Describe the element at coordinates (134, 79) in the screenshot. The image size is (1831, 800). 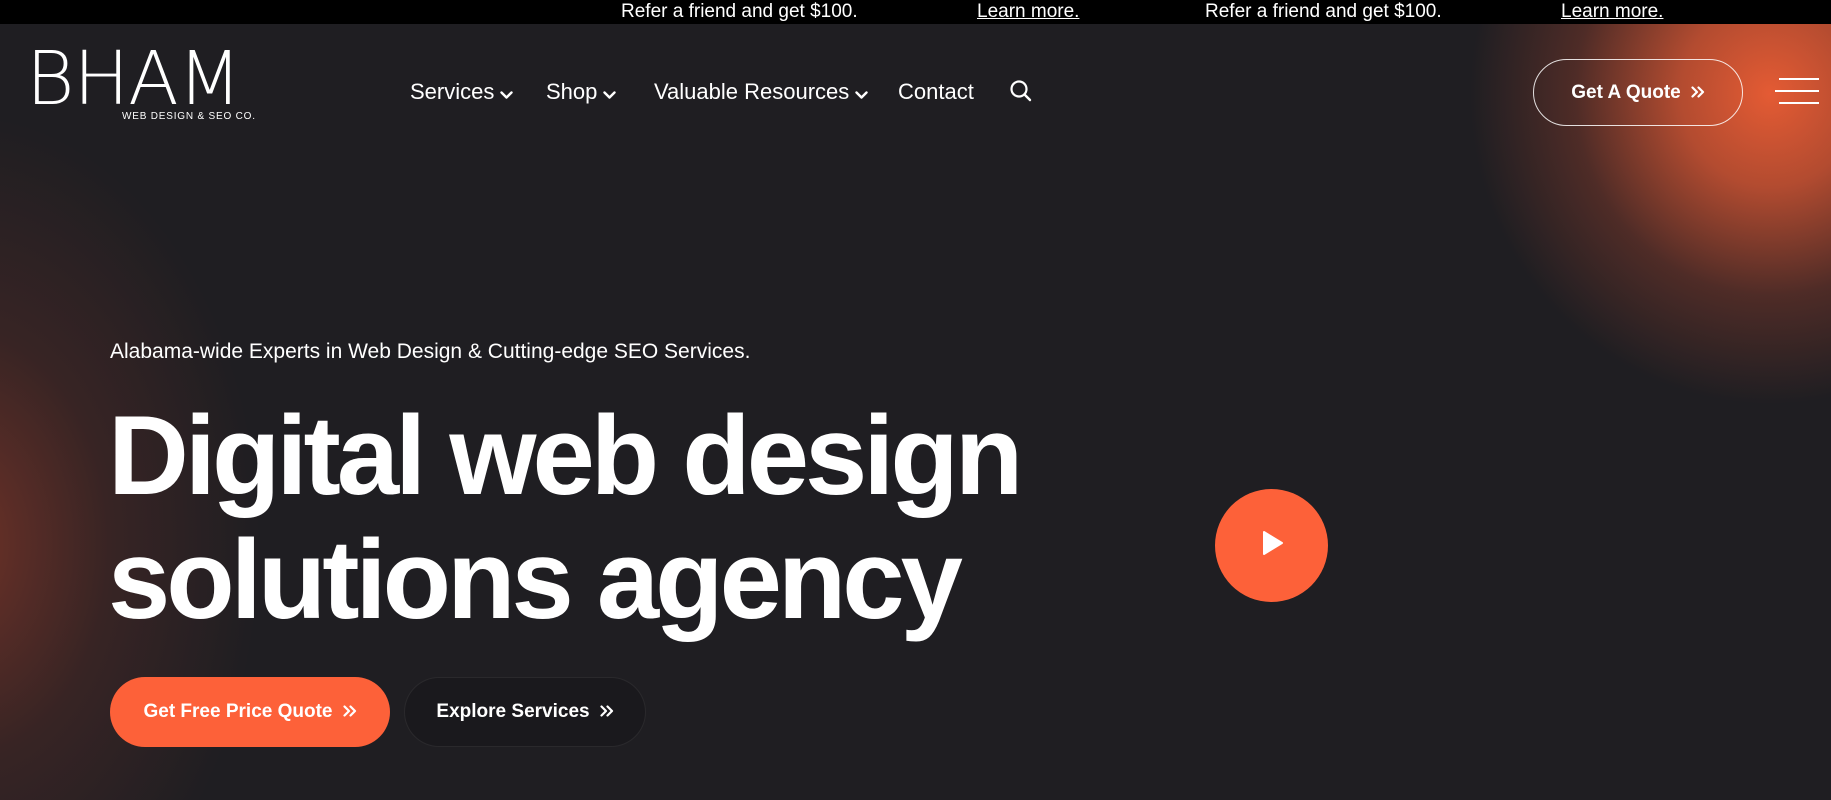
I see `logo-wordmark: BHAM` at that location.